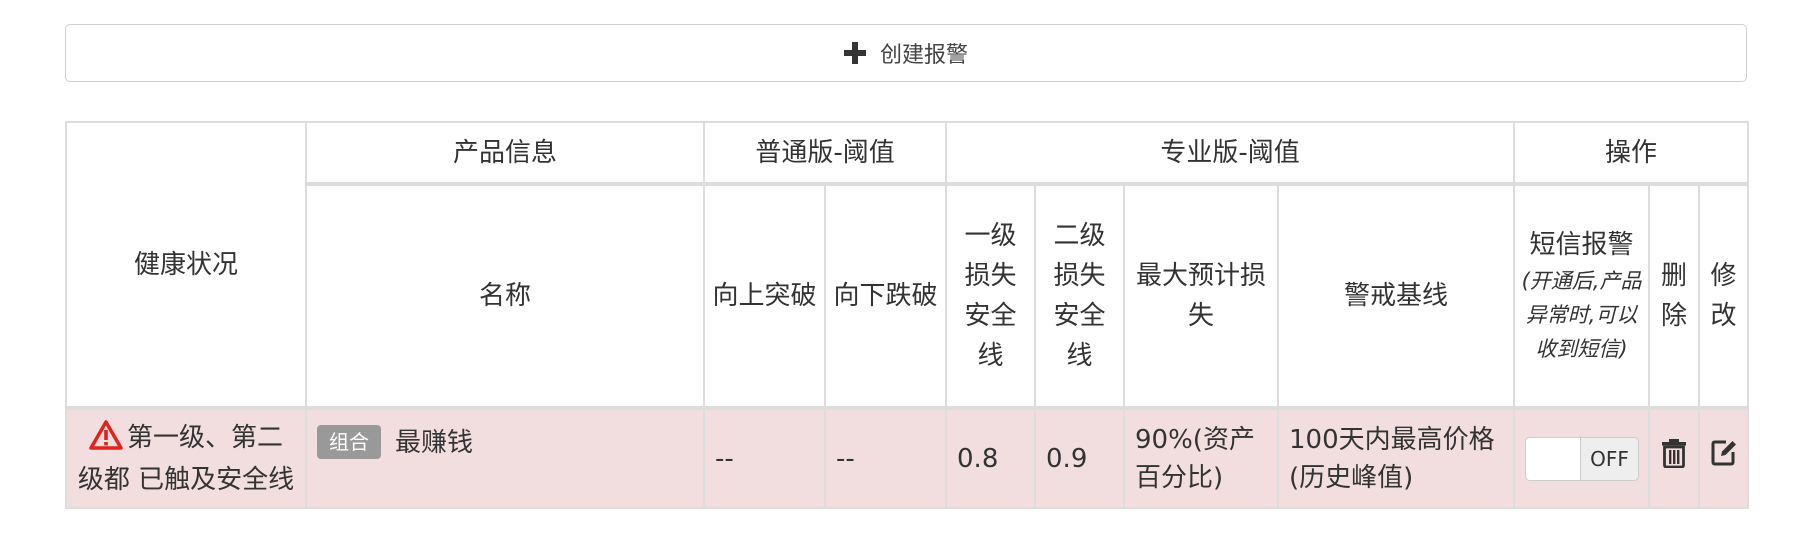  I want to click on down-break-value: --, so click(885, 458).